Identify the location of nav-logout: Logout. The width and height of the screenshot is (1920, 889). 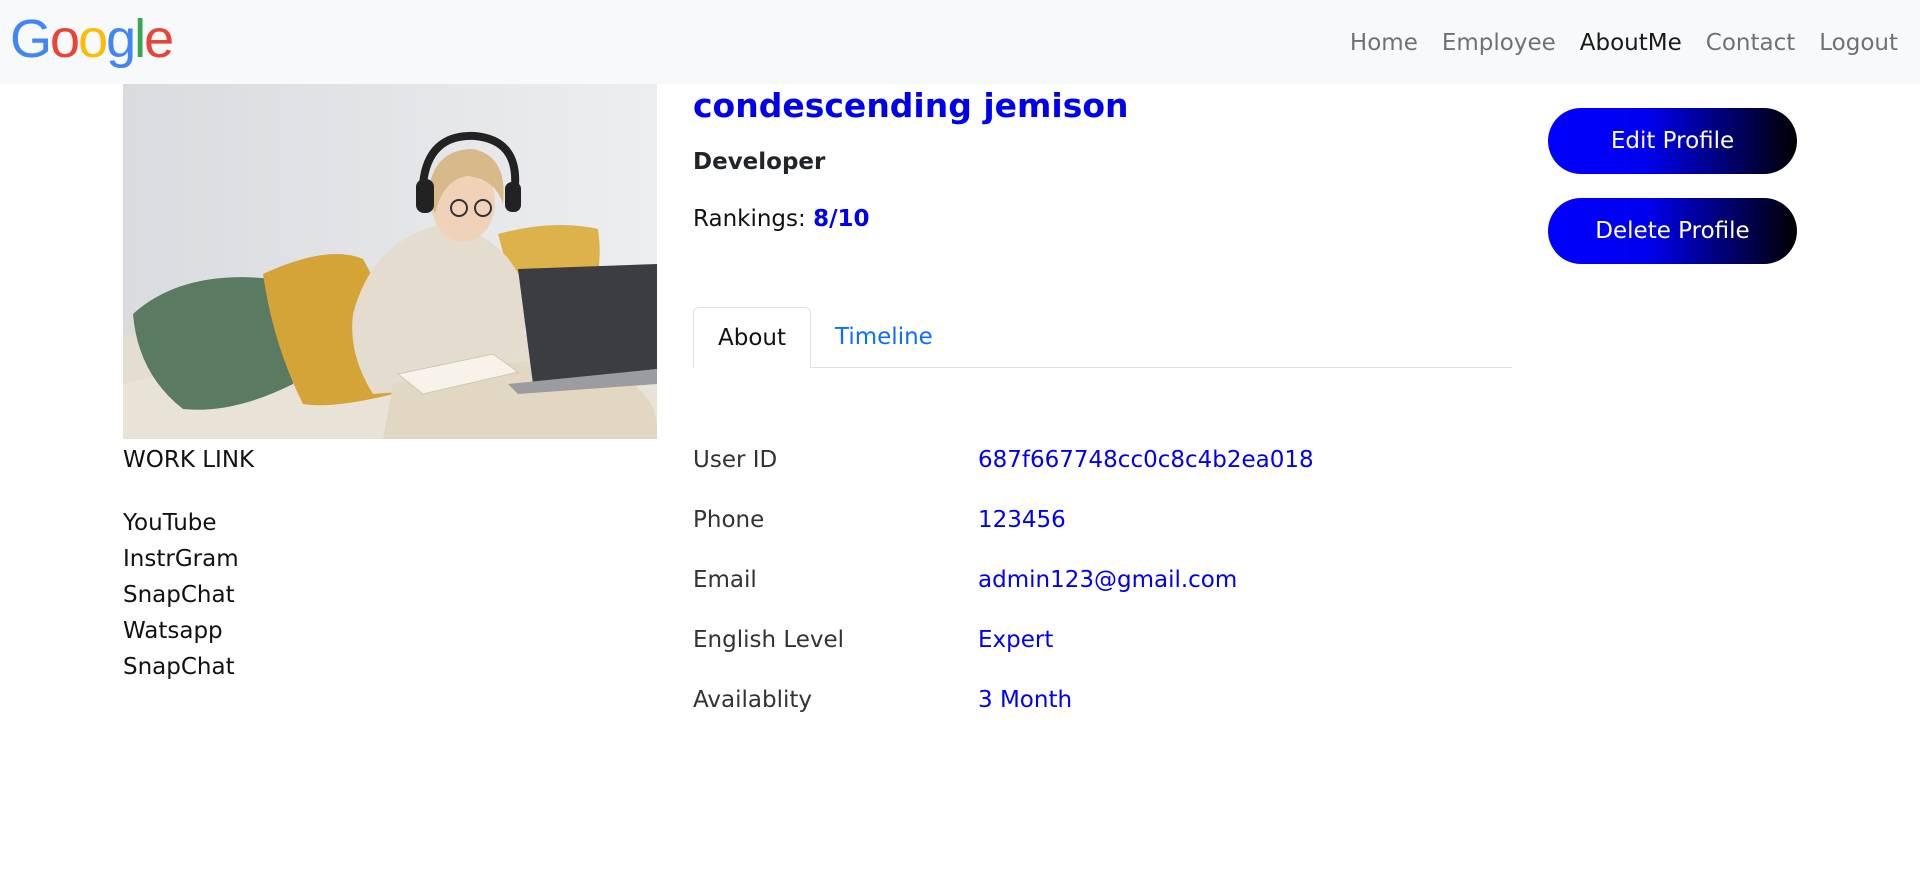
(1858, 43).